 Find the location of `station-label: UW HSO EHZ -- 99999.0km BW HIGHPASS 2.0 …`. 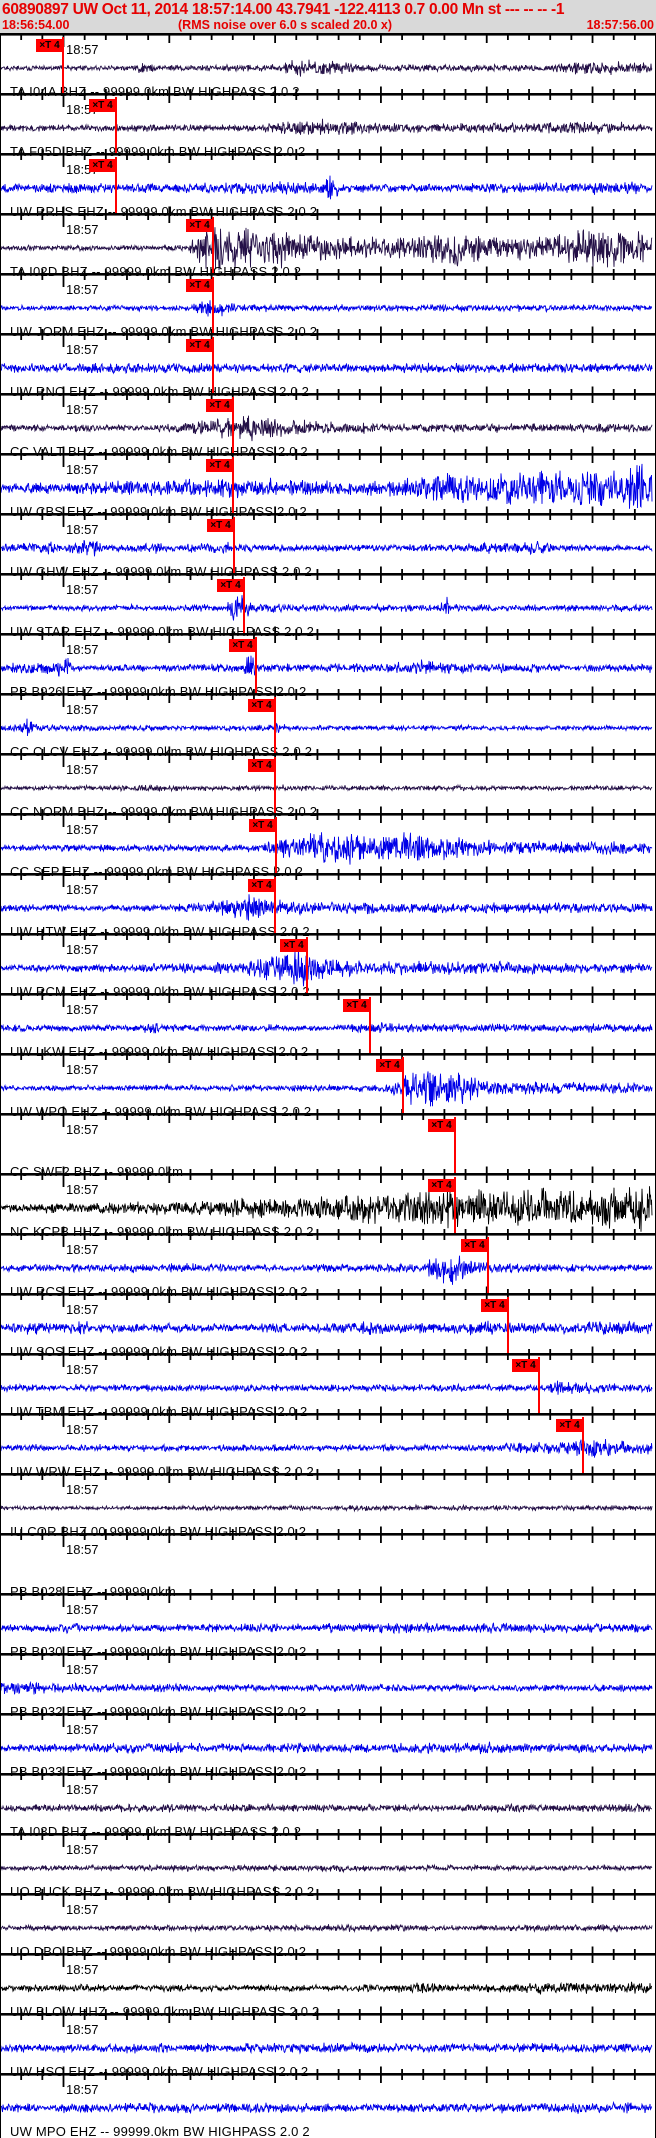

station-label: UW HSO EHZ -- 99999.0km BW HIGHPASS 2.0 … is located at coordinates (159, 2071).